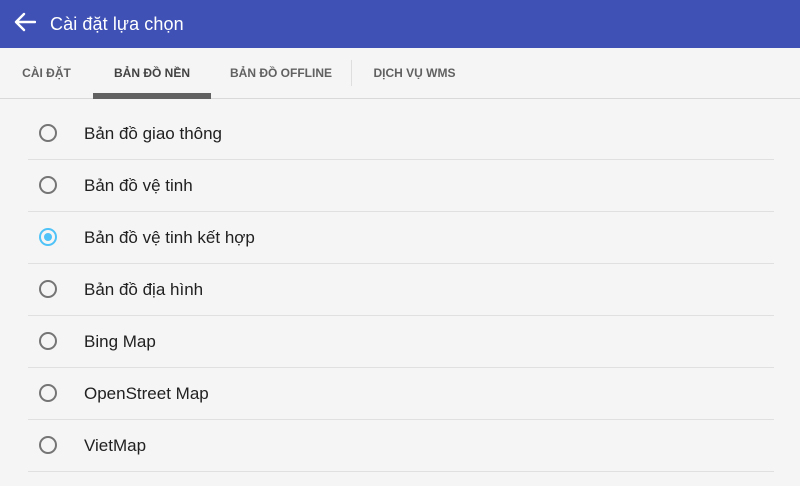 This screenshot has height=486, width=800. I want to click on option-label: Bản đồ vệ tinh kết hợp, so click(169, 237).